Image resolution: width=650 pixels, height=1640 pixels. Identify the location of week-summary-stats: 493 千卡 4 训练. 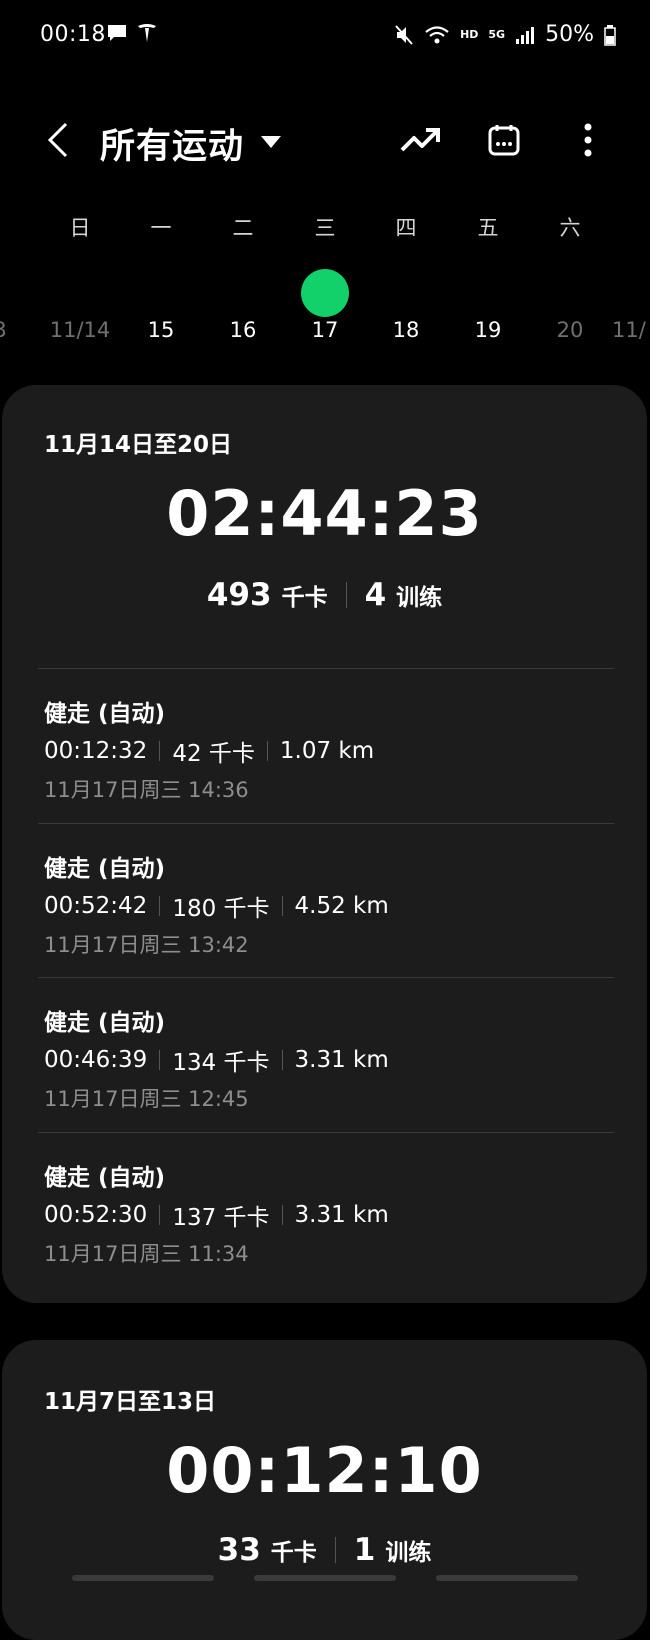
(324, 595).